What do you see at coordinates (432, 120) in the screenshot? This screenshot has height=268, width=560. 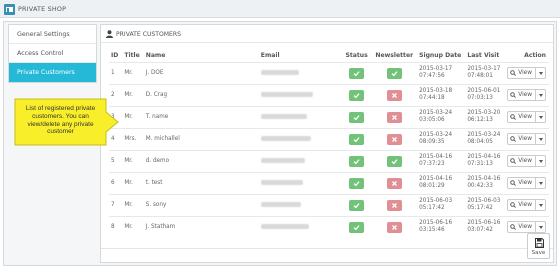 I see `signup-time: 03:05:06` at bounding box center [432, 120].